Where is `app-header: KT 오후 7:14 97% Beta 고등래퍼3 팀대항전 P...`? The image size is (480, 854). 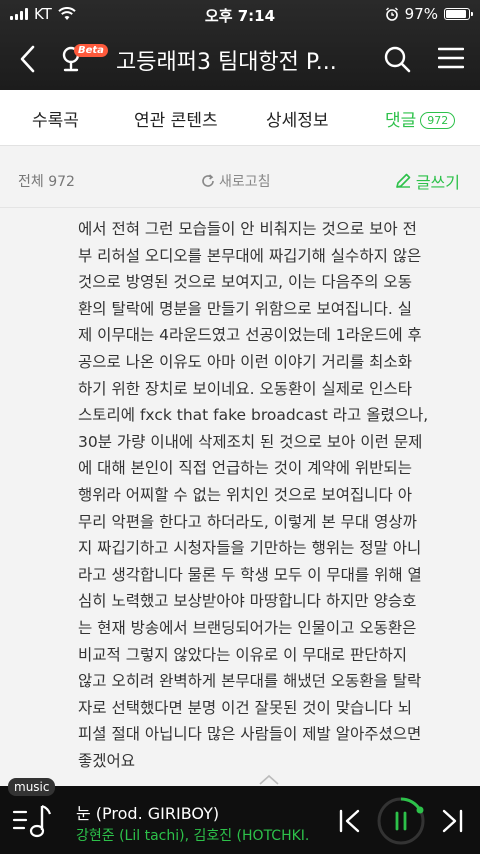
app-header: KT 오후 7:14 97% Beta 고등래퍼3 팀대항전 P... is located at coordinates (240, 45).